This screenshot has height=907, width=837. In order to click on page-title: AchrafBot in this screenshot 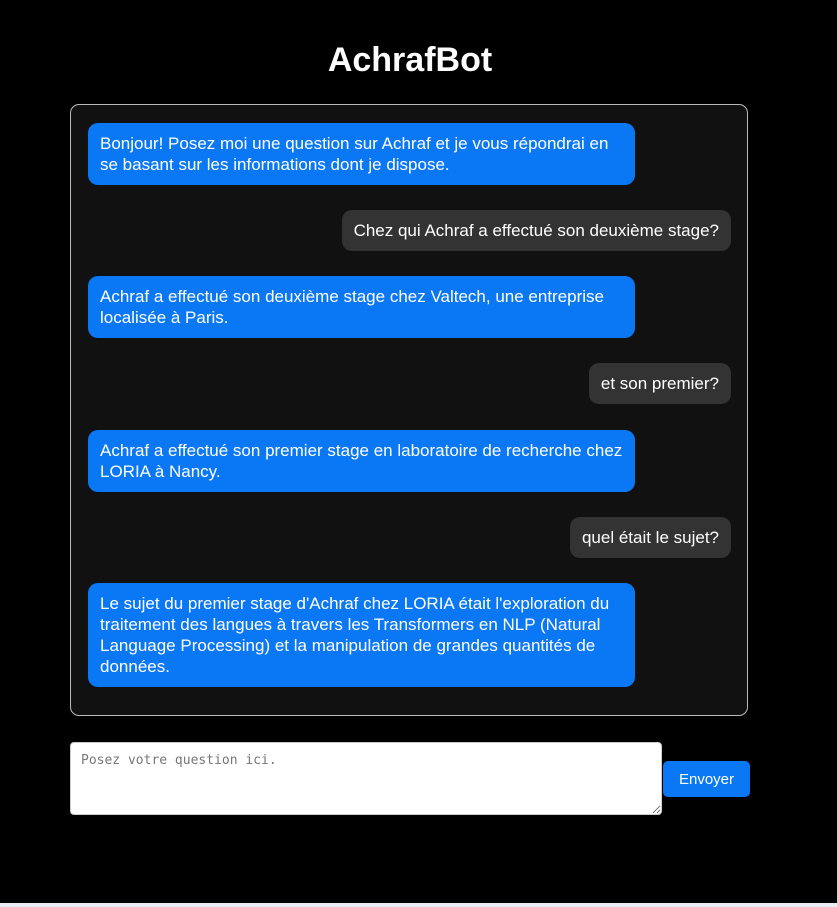, I will do `click(410, 60)`.